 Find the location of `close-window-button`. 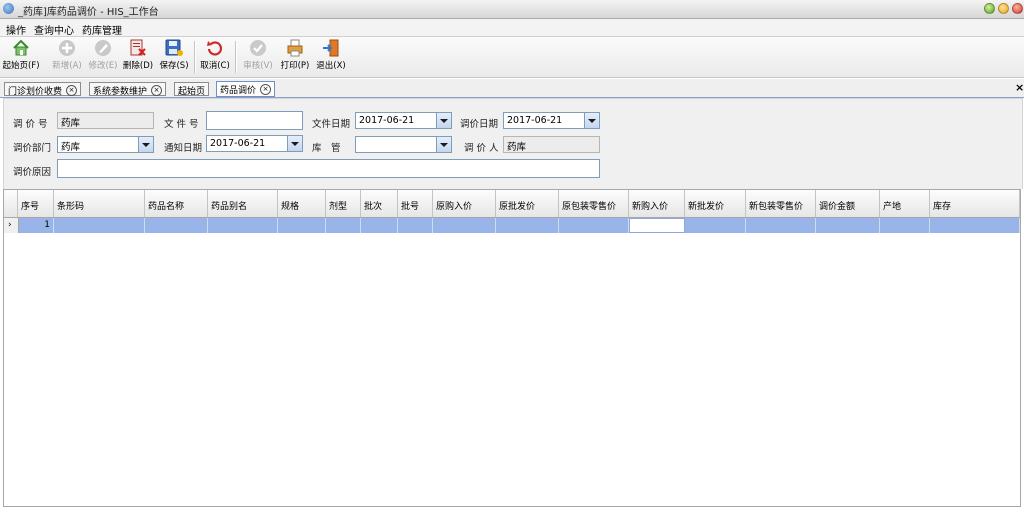

close-window-button is located at coordinates (1017, 8).